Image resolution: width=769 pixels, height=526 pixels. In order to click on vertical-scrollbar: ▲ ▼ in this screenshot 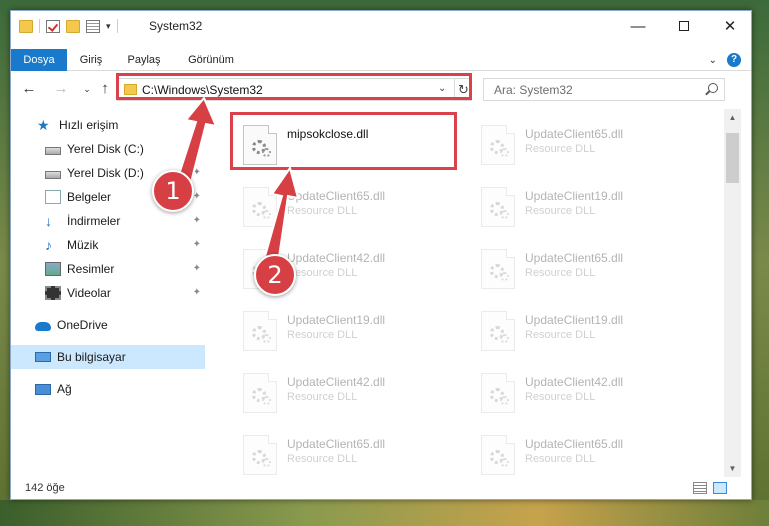, I will do `click(732, 293)`.